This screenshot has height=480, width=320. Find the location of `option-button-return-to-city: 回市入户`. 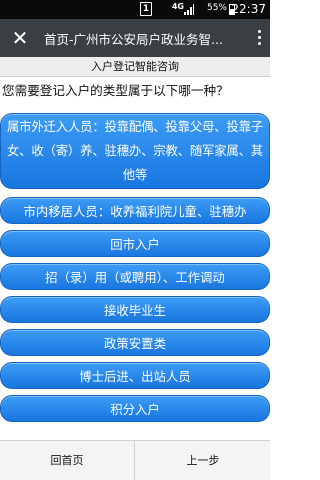

option-button-return-to-city: 回市入户 is located at coordinates (135, 243).